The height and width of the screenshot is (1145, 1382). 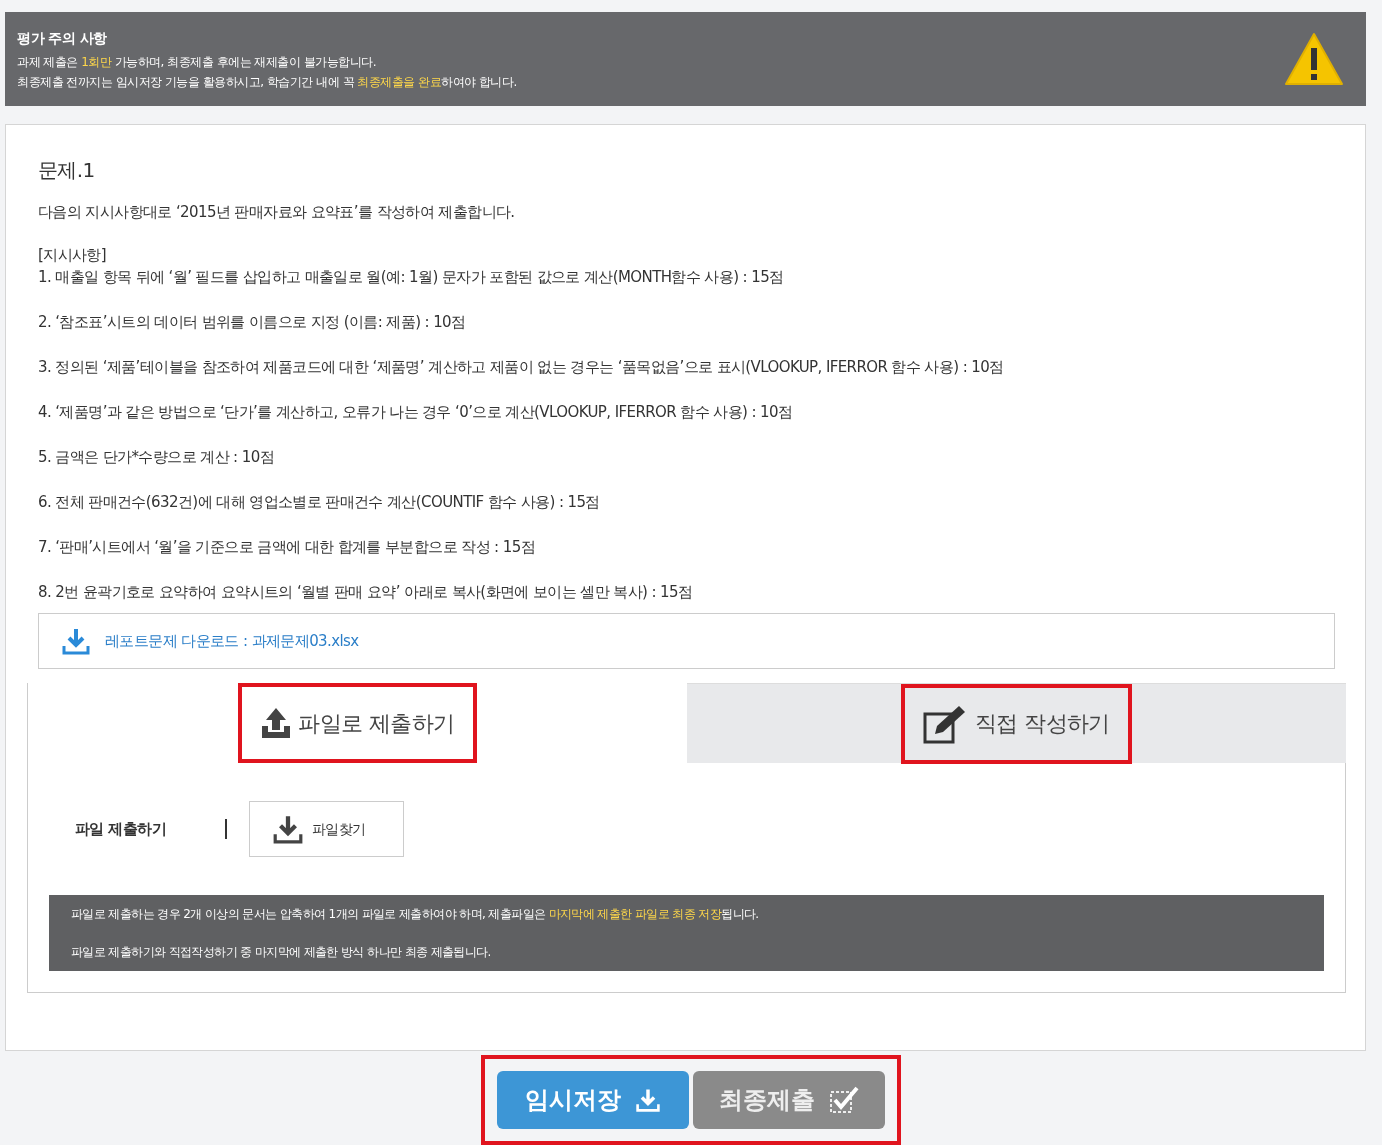 I want to click on file-browse-button: 파일찾기, so click(x=326, y=829).